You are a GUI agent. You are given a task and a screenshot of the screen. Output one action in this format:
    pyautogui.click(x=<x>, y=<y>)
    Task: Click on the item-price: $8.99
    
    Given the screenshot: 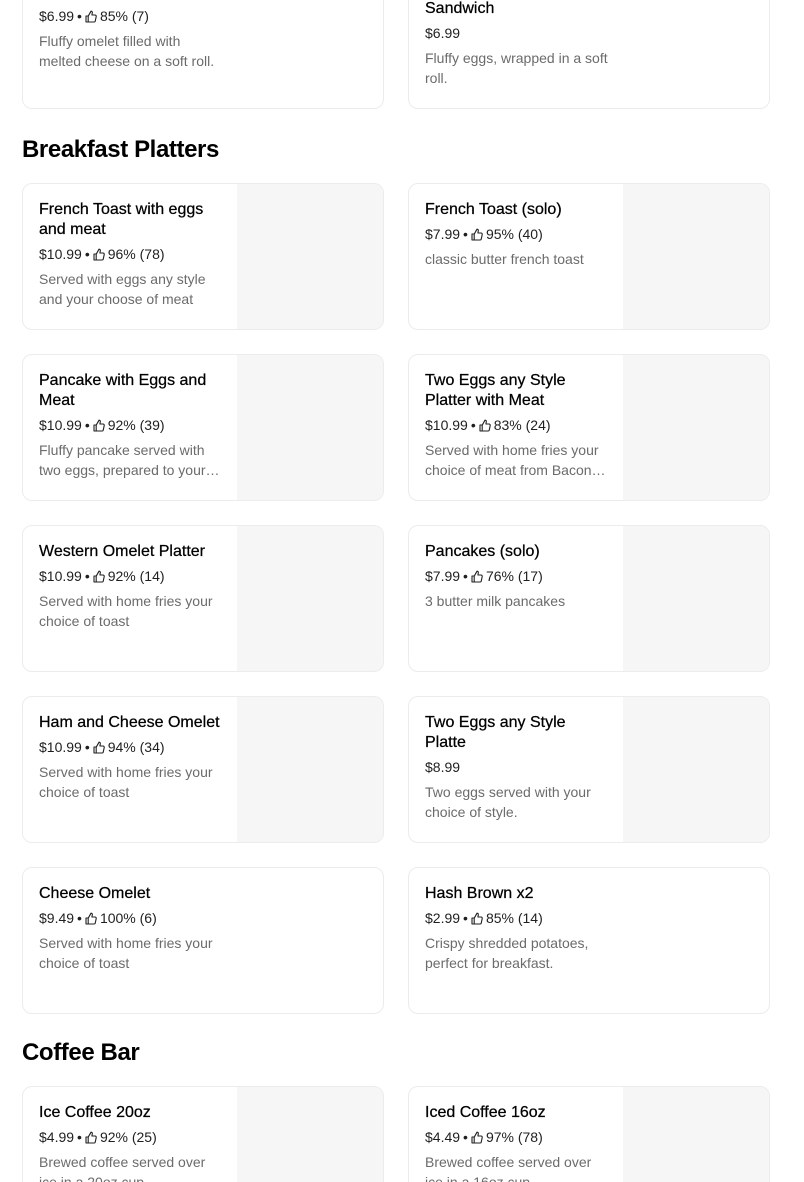 What is the action you would take?
    pyautogui.click(x=443, y=767)
    